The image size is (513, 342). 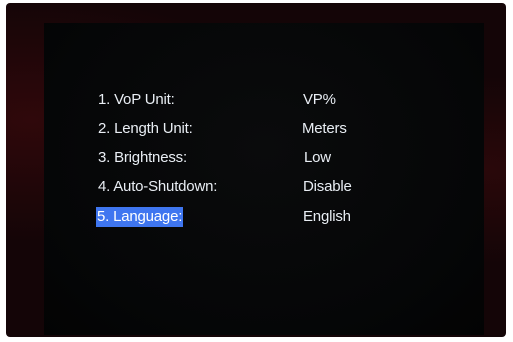 I want to click on menu-value-brightness: Low, so click(x=317, y=157).